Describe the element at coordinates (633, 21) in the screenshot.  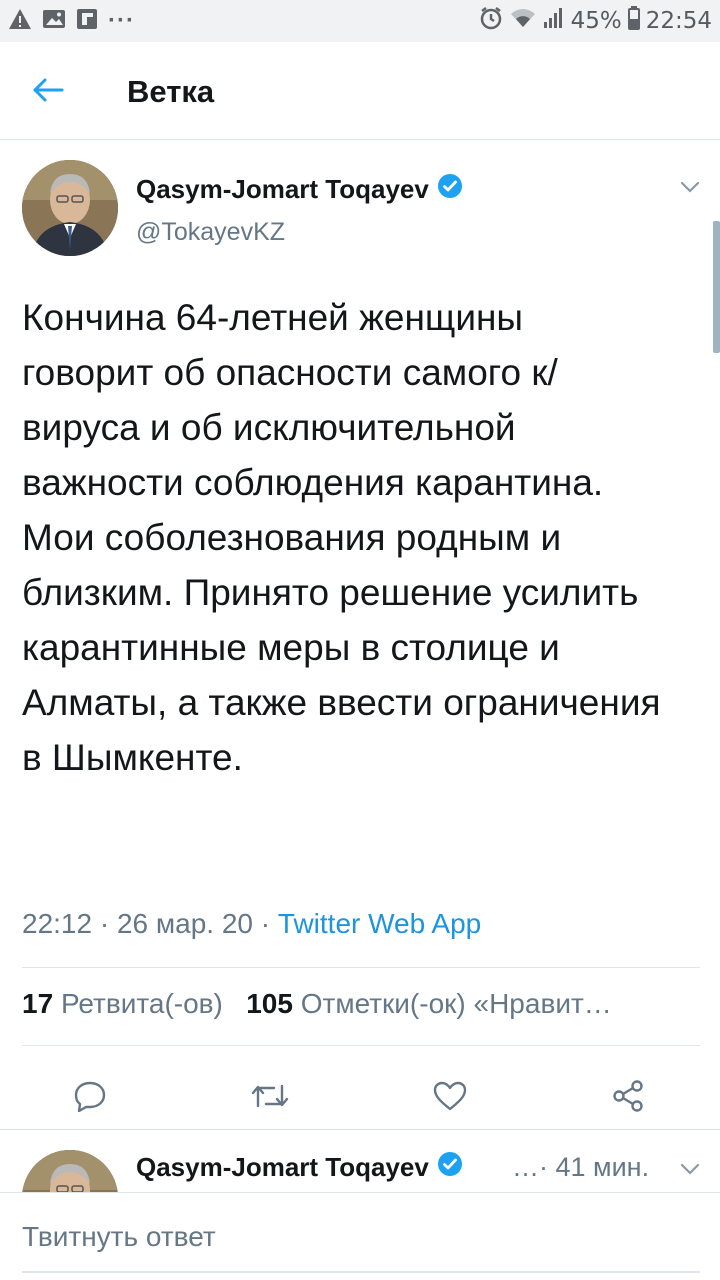
I see `battery-icon` at that location.